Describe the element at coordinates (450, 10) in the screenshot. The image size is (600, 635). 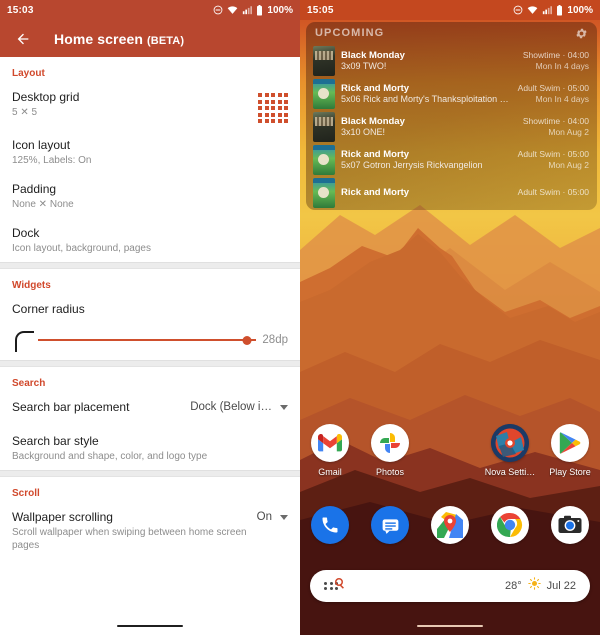
I see `status-bar: 15:05 100%` at that location.